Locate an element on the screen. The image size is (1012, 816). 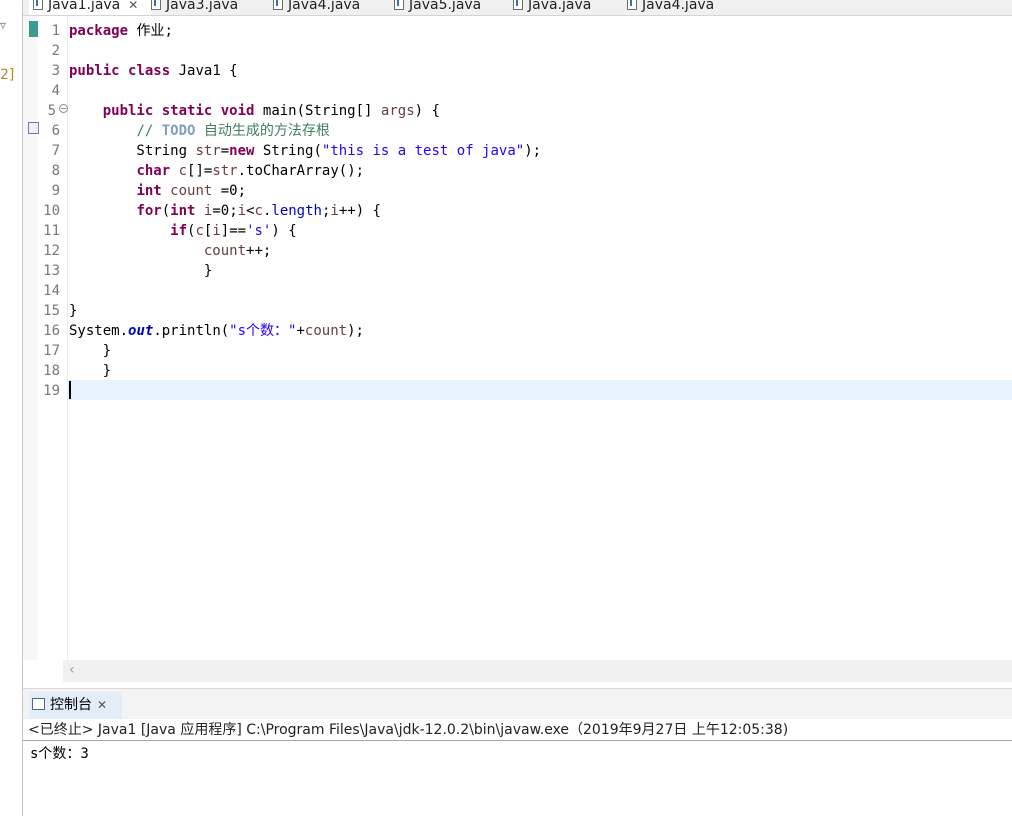
horizontal-scrollbar: ‹ is located at coordinates (537, 671).